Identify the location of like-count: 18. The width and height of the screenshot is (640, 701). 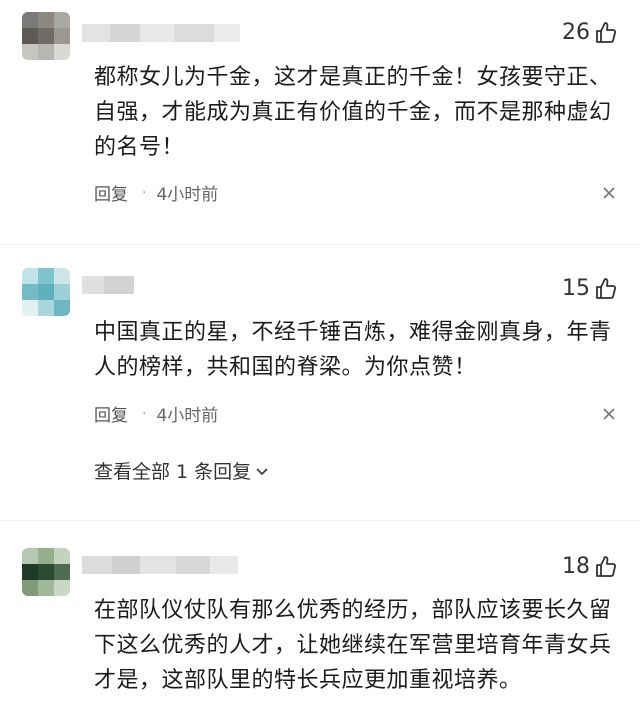
(576, 566).